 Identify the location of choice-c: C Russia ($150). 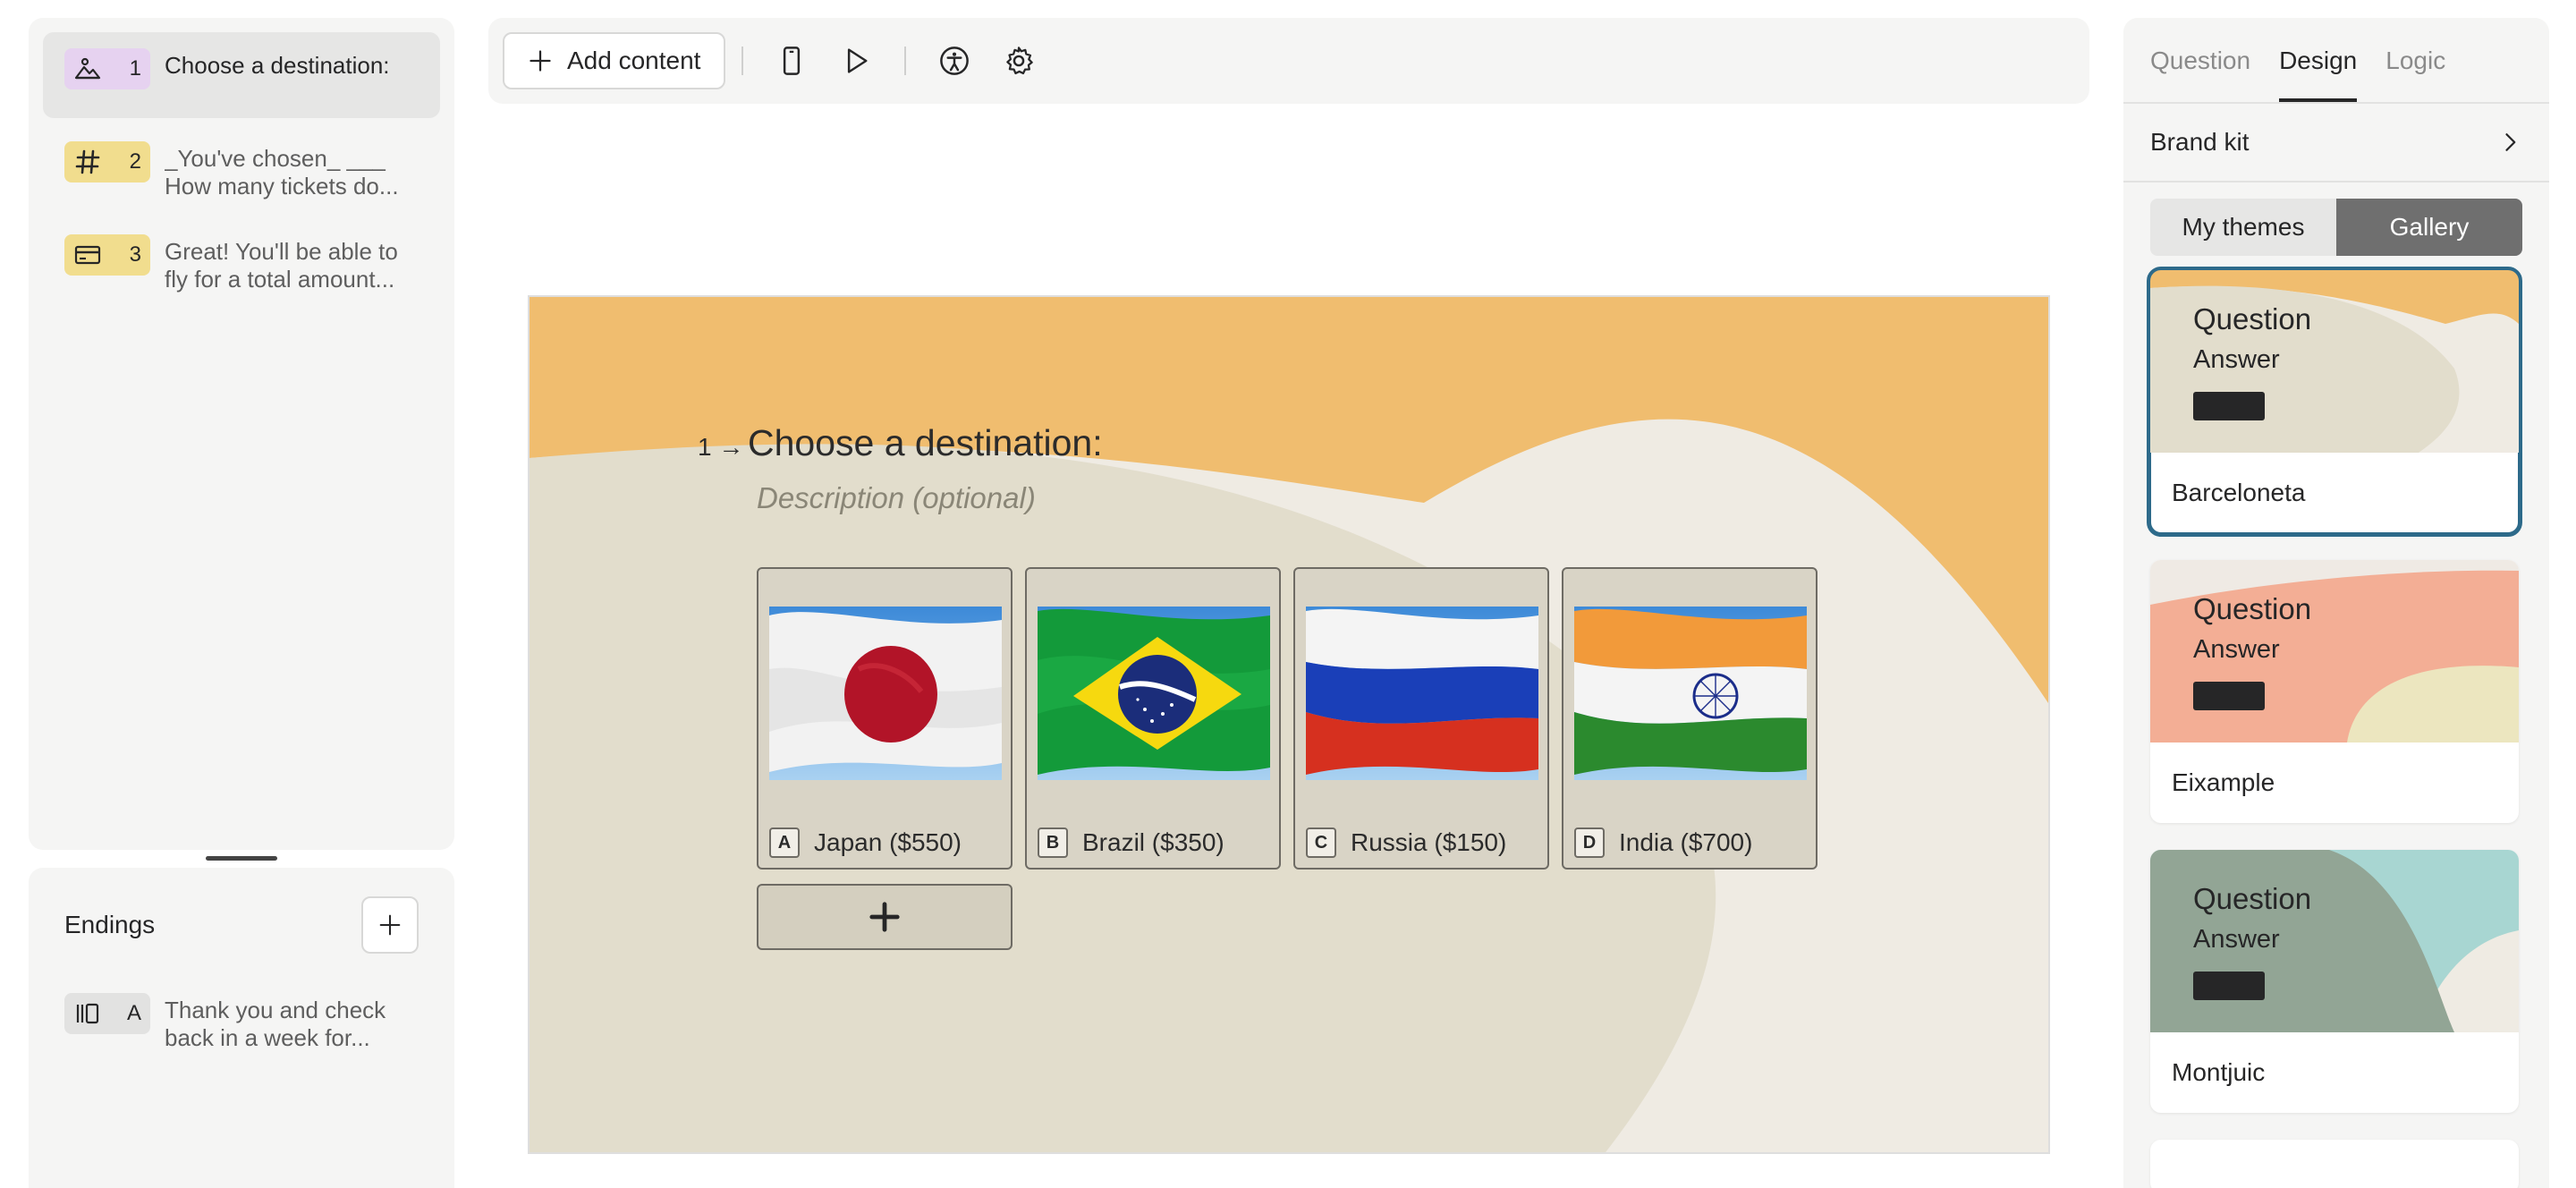
(1421, 718).